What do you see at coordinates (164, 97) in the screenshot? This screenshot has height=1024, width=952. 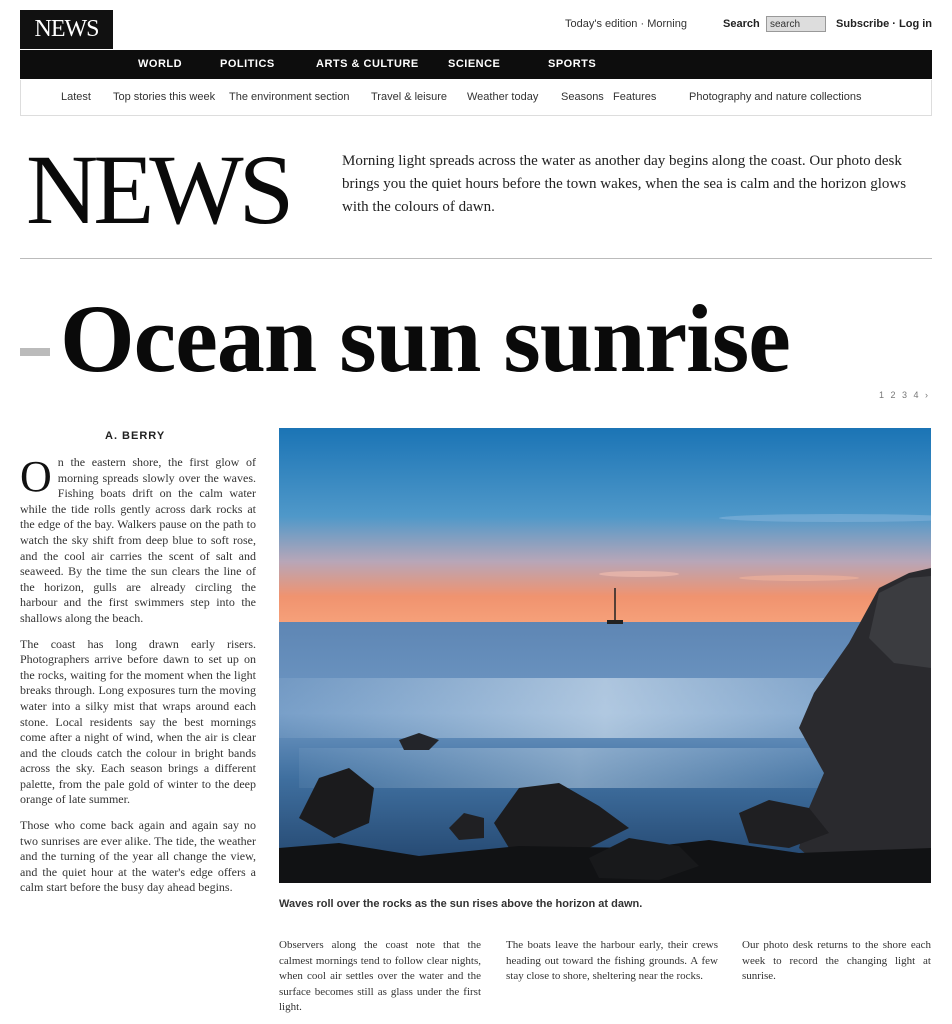 I see `subnav-item-top-stories: Top stories this week` at bounding box center [164, 97].